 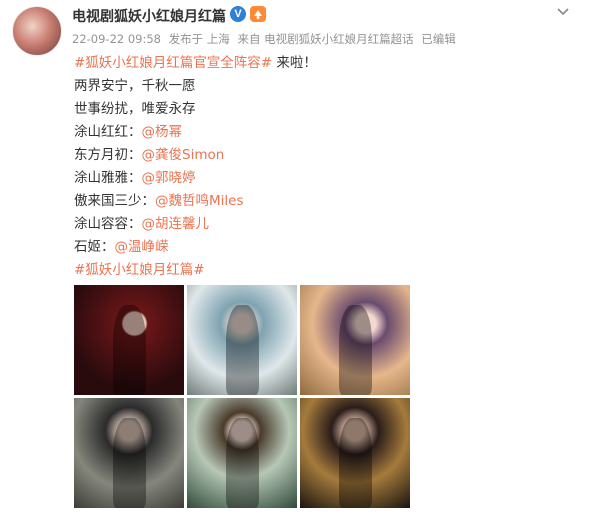 I want to click on mention-link: @温峥嵘, so click(x=142, y=247).